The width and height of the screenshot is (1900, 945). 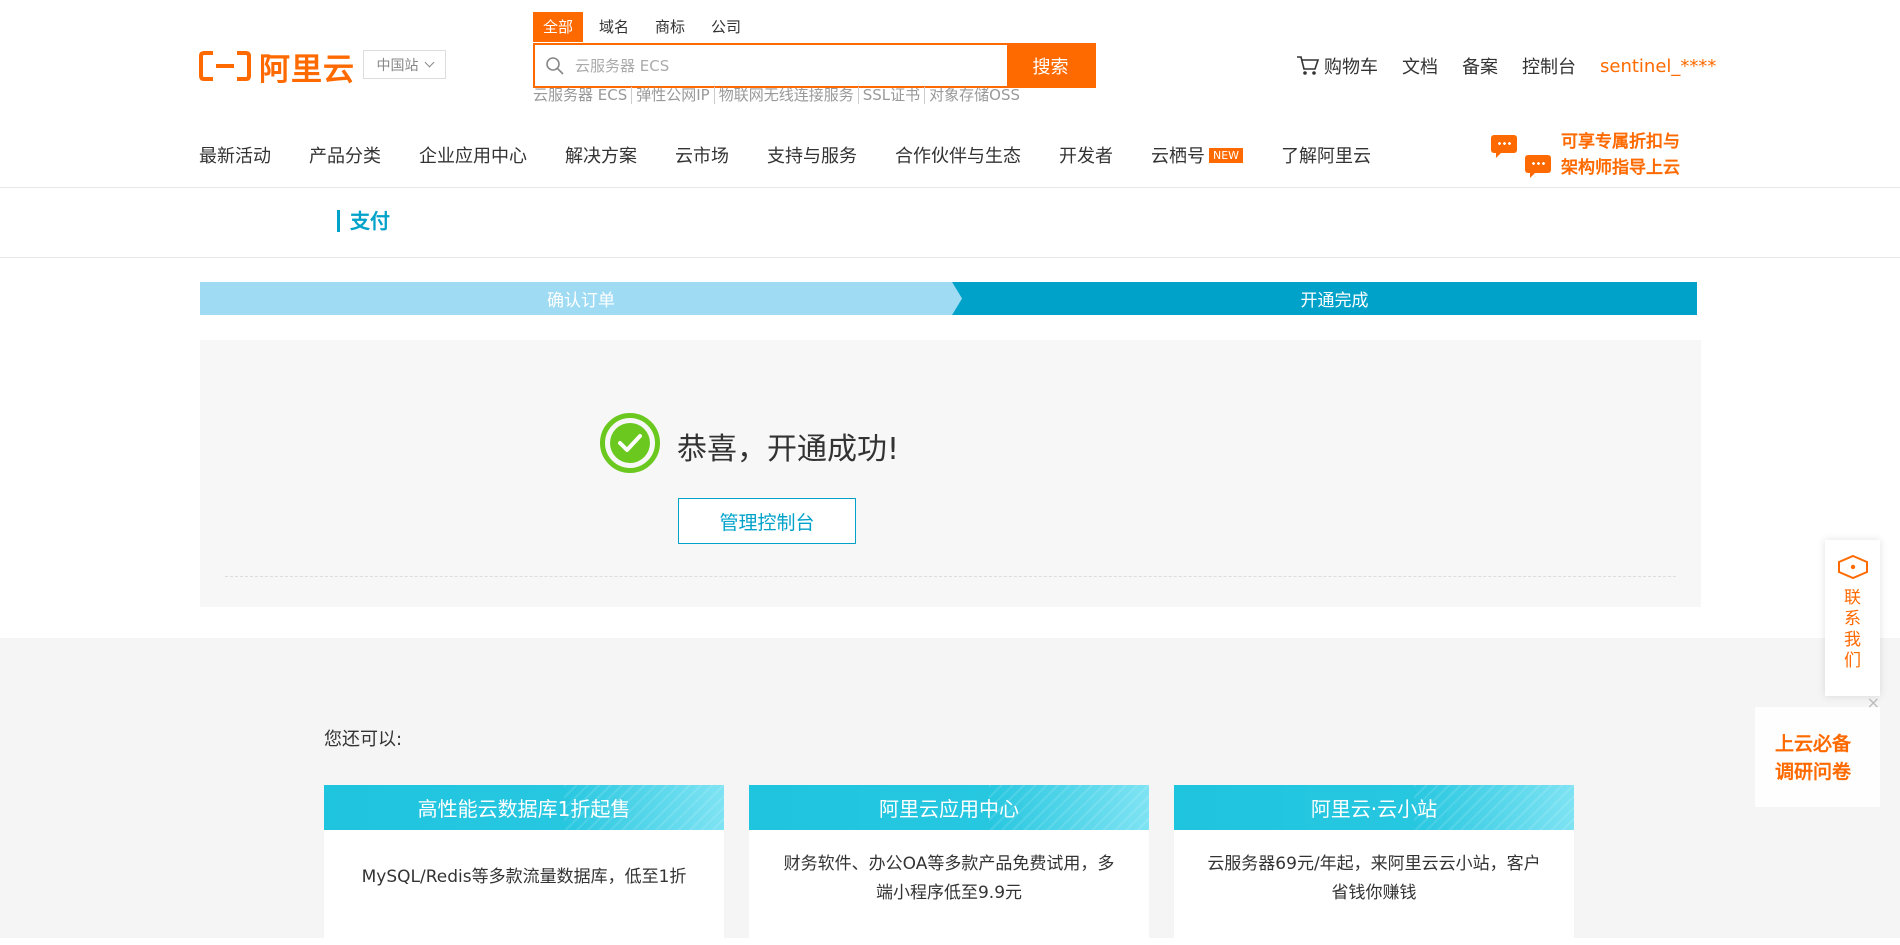 I want to click on survey-widget: × 上云必备 调研问卷, so click(x=1817, y=750).